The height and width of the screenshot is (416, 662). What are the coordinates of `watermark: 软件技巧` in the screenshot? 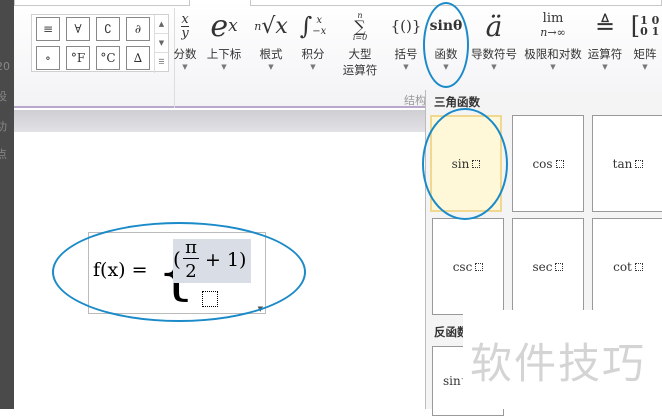 It's located at (558, 363).